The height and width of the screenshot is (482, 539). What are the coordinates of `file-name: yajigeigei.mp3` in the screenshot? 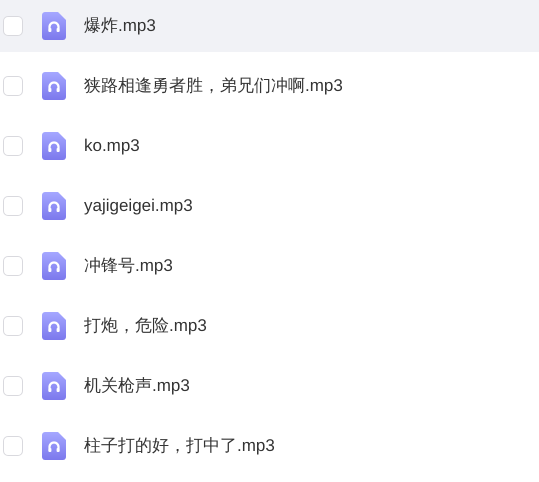 It's located at (138, 206).